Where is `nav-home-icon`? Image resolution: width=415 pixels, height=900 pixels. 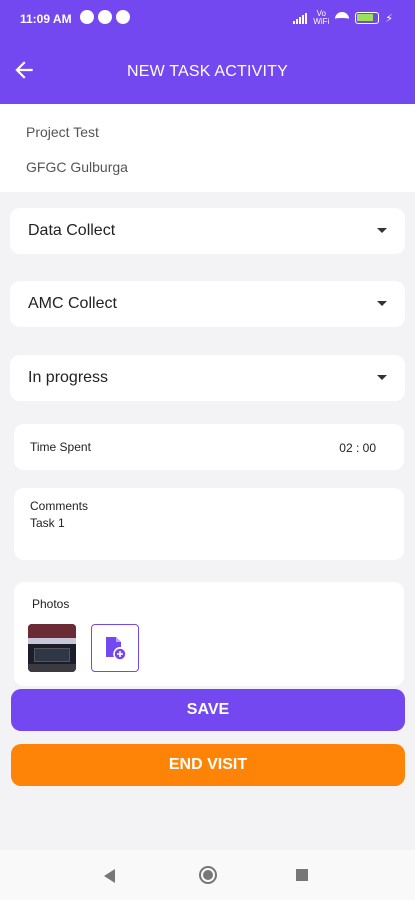 nav-home-icon is located at coordinates (208, 875).